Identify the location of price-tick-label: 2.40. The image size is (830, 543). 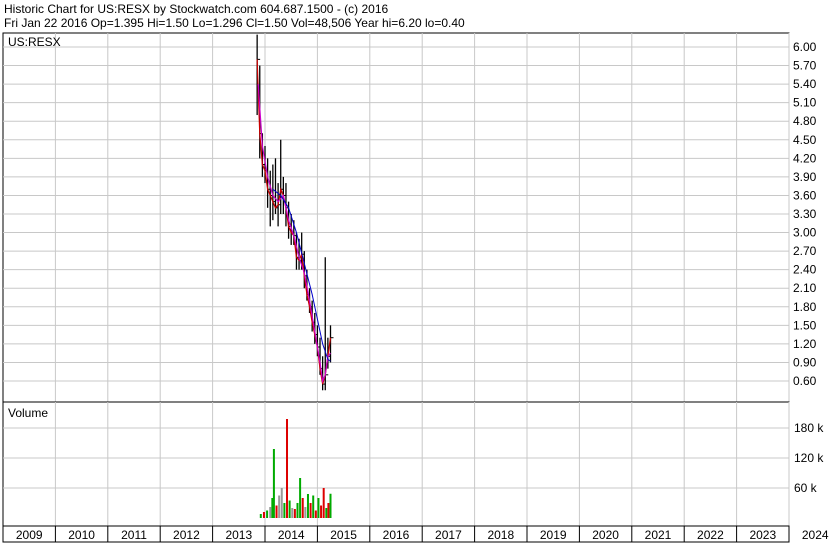
(805, 270).